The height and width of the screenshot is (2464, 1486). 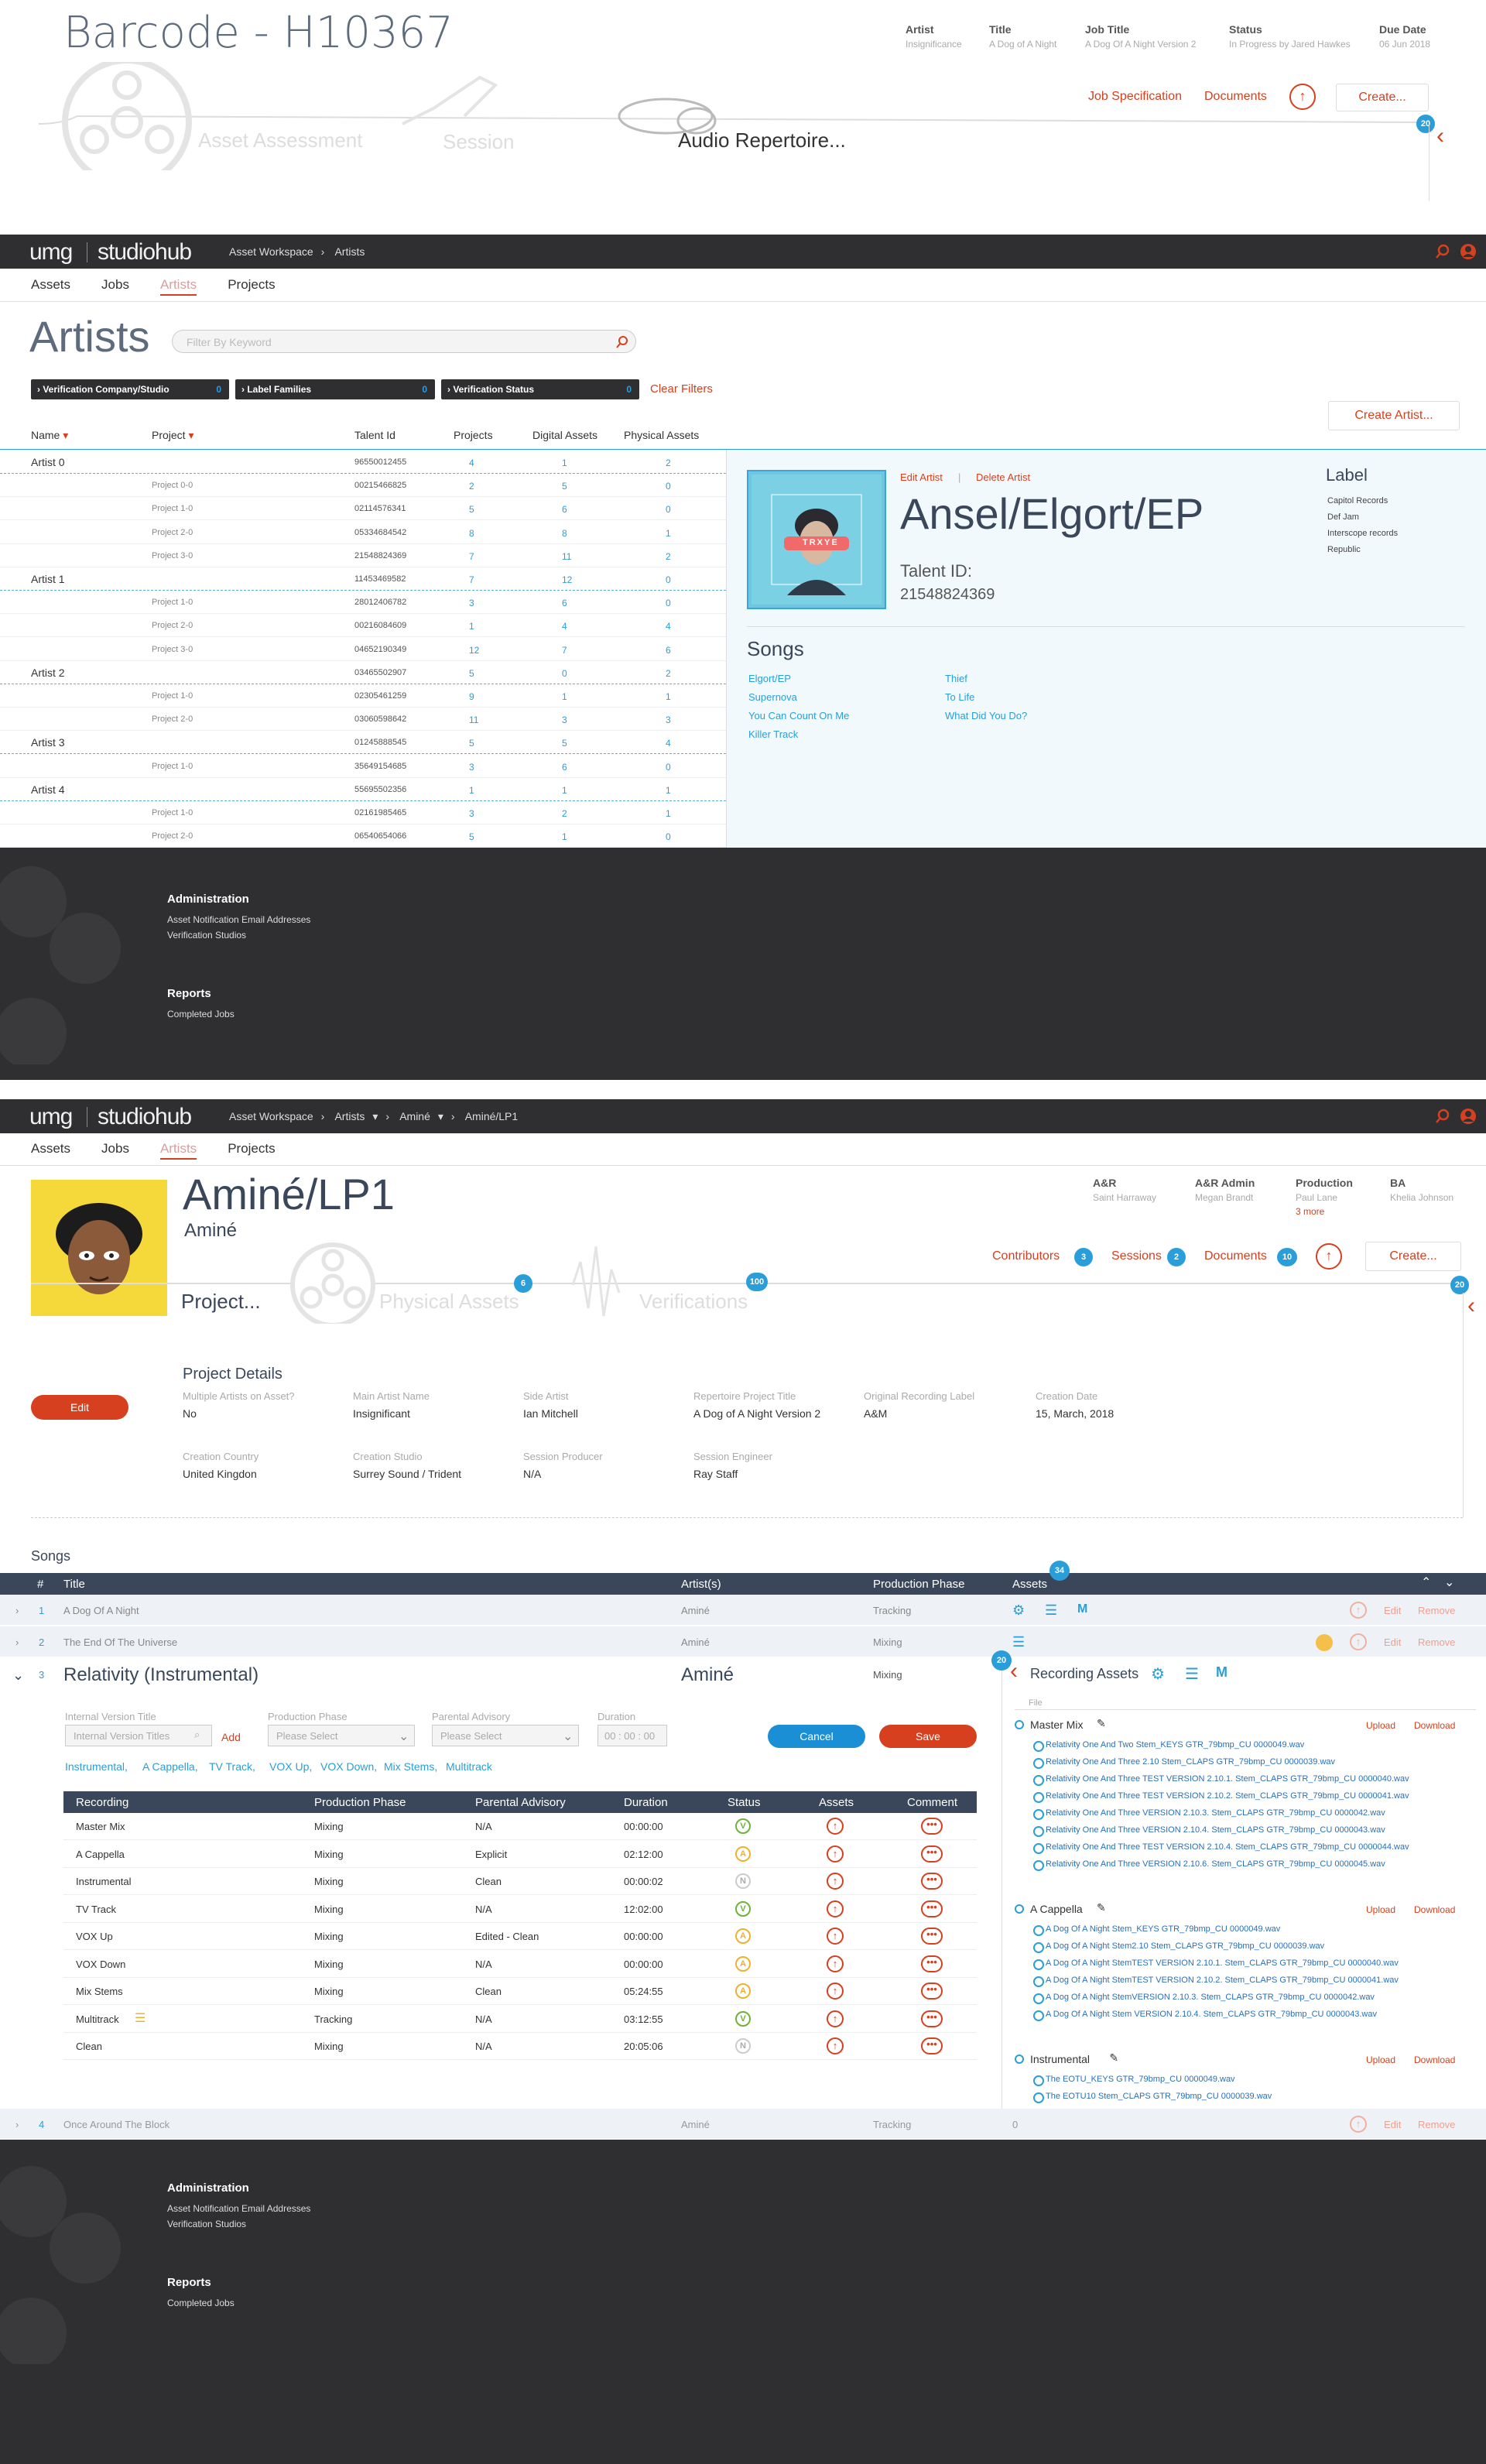 What do you see at coordinates (491, 1116) in the screenshot?
I see `crumb-project: Aminé/LP1` at bounding box center [491, 1116].